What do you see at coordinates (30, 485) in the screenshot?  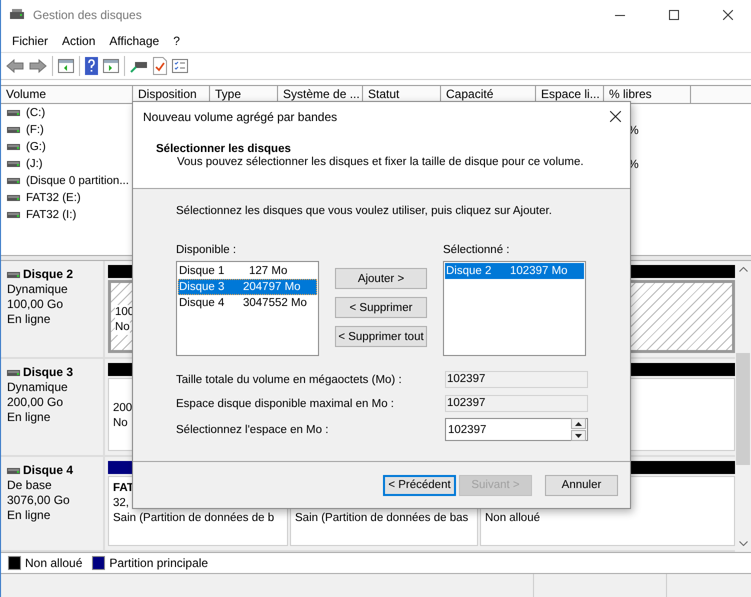 I see `disk-type: De base` at bounding box center [30, 485].